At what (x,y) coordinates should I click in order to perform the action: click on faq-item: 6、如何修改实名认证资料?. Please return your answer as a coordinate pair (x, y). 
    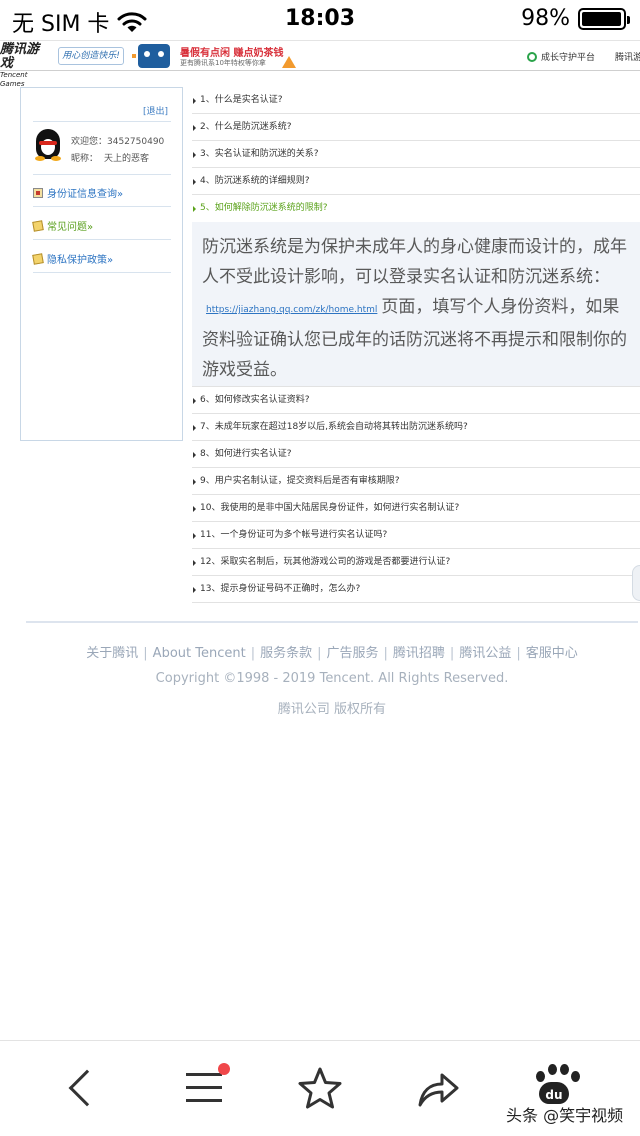
    Looking at the image, I should click on (416, 400).